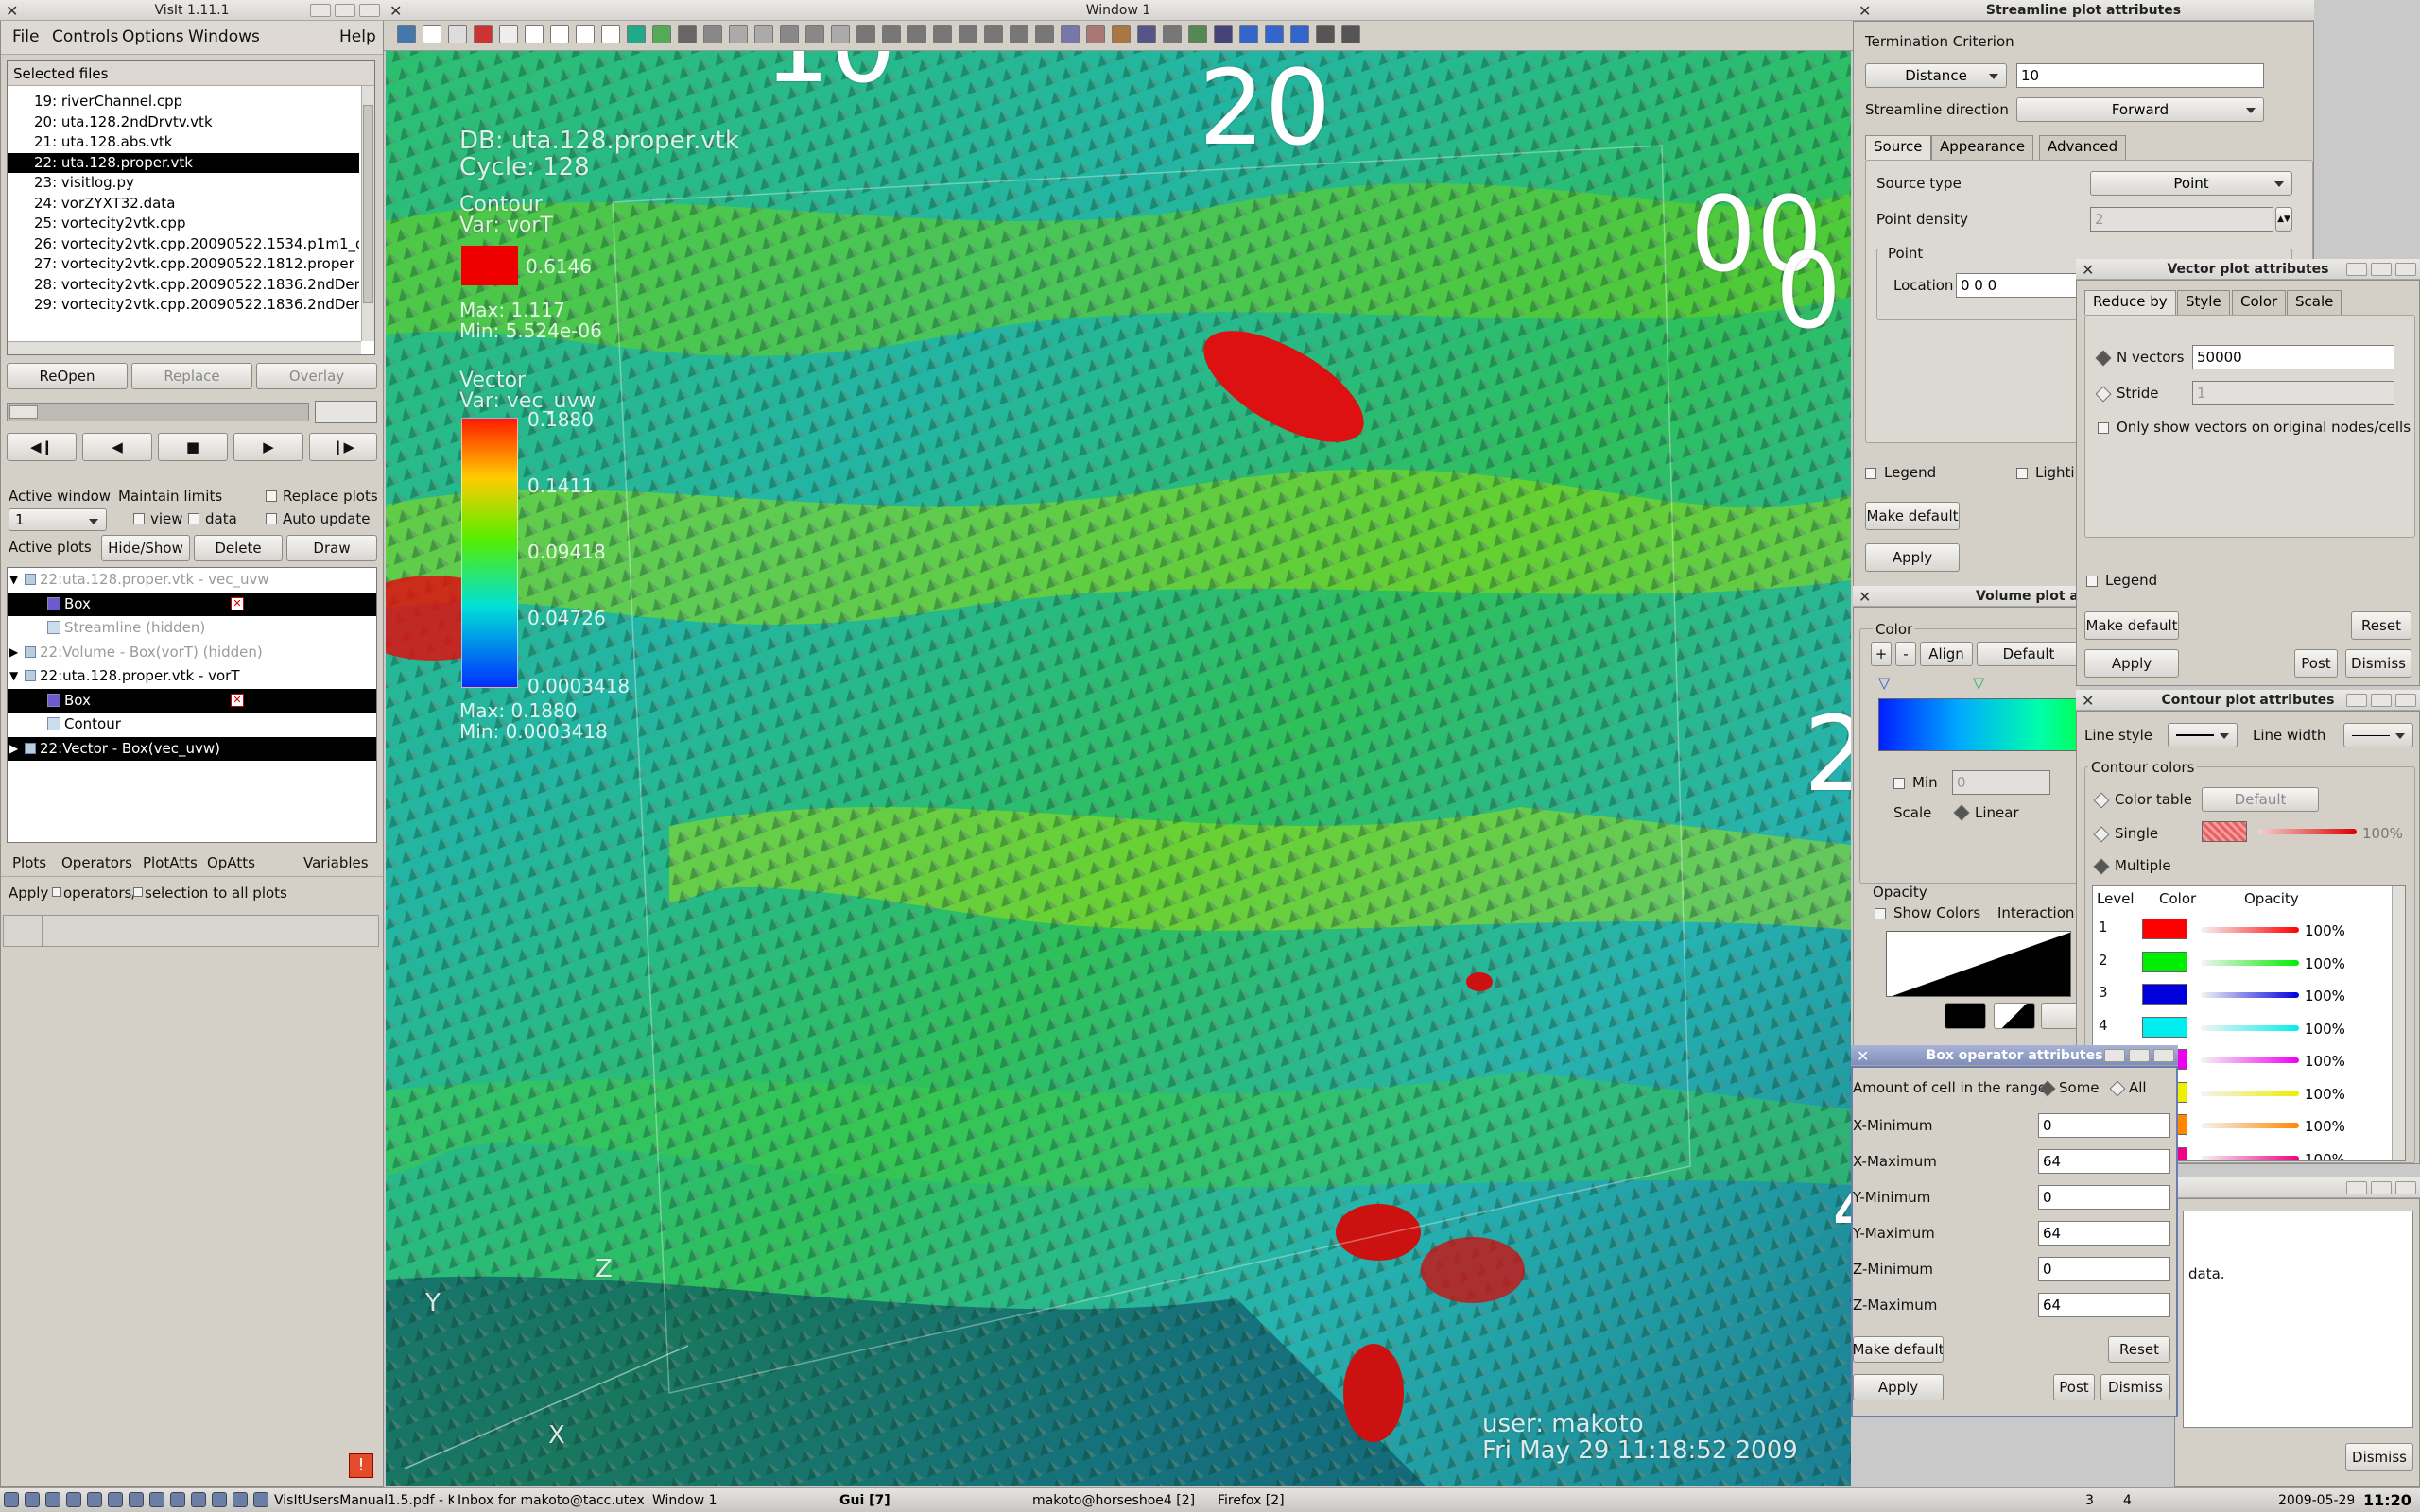  What do you see at coordinates (170, 862) in the screenshot?
I see `menu-plotatts: PlotAtts` at bounding box center [170, 862].